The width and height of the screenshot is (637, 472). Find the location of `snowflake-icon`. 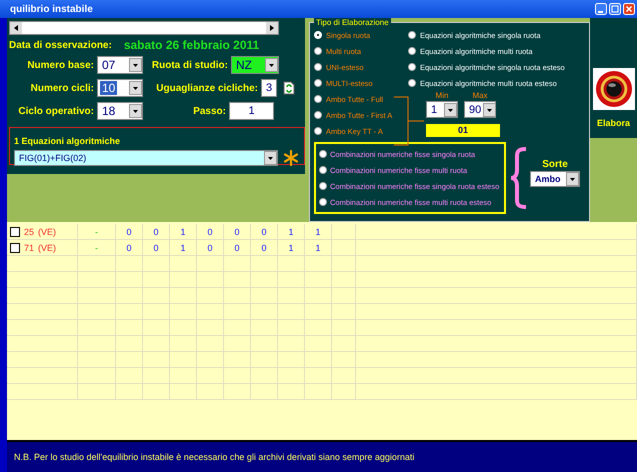

snowflake-icon is located at coordinates (291, 158).